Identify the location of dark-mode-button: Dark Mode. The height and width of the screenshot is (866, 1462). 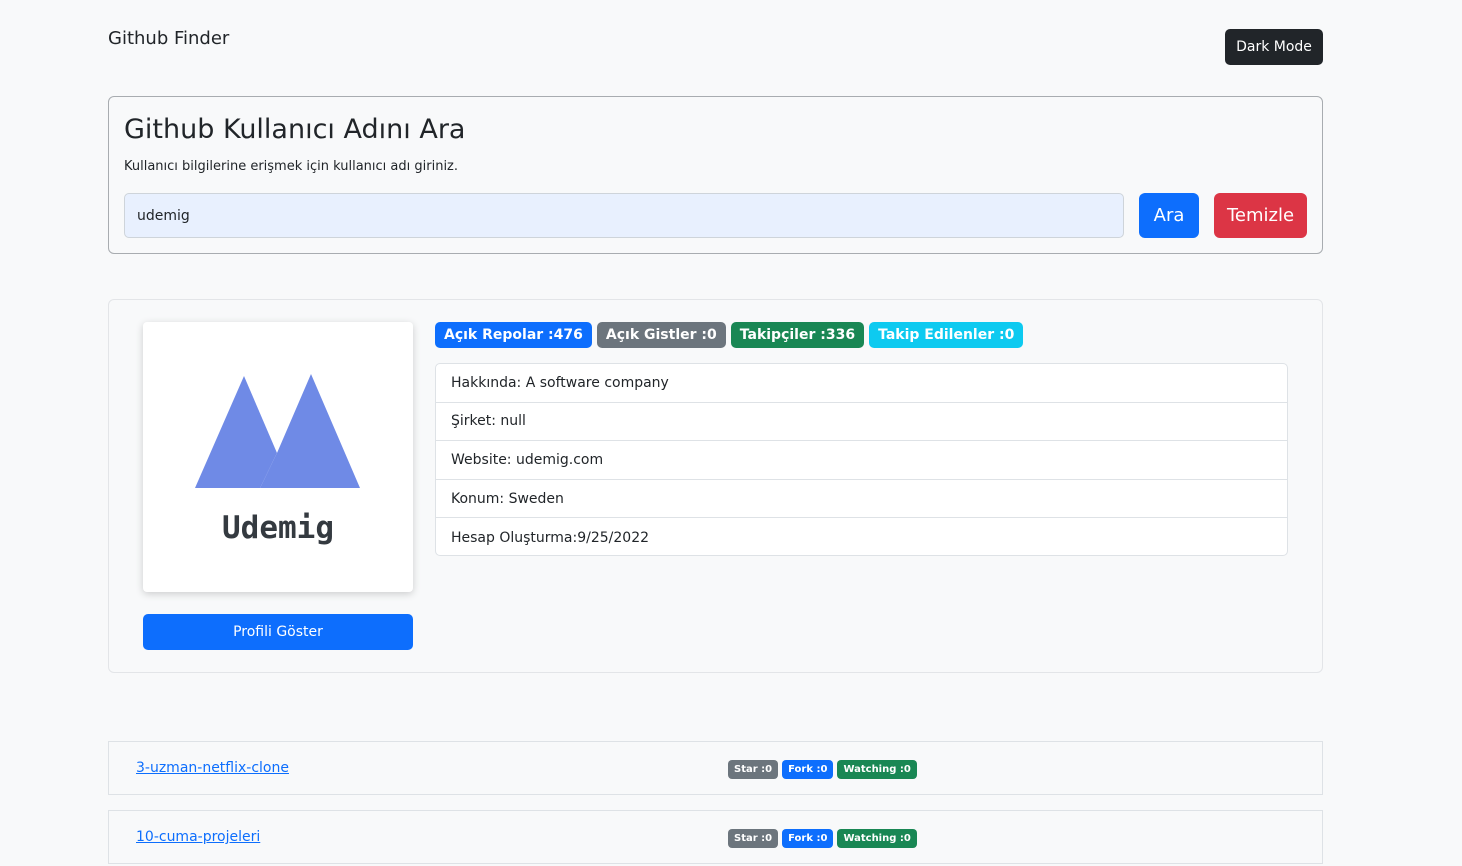
(1274, 47).